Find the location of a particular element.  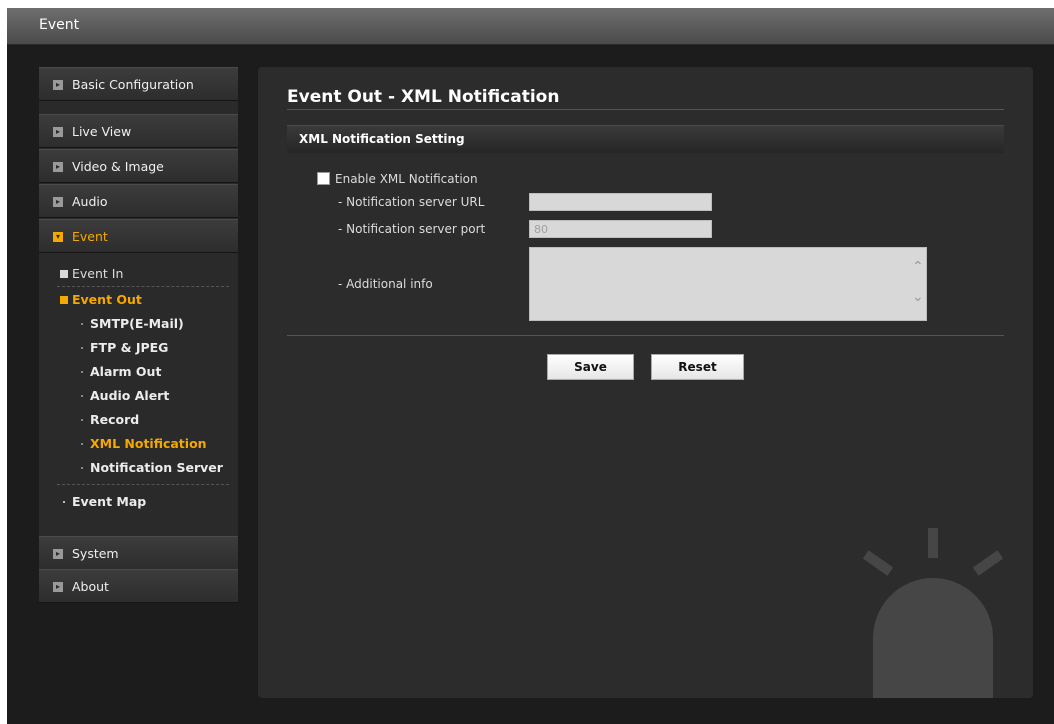

sidebar-item-about: ▸ About is located at coordinates (138, 586).